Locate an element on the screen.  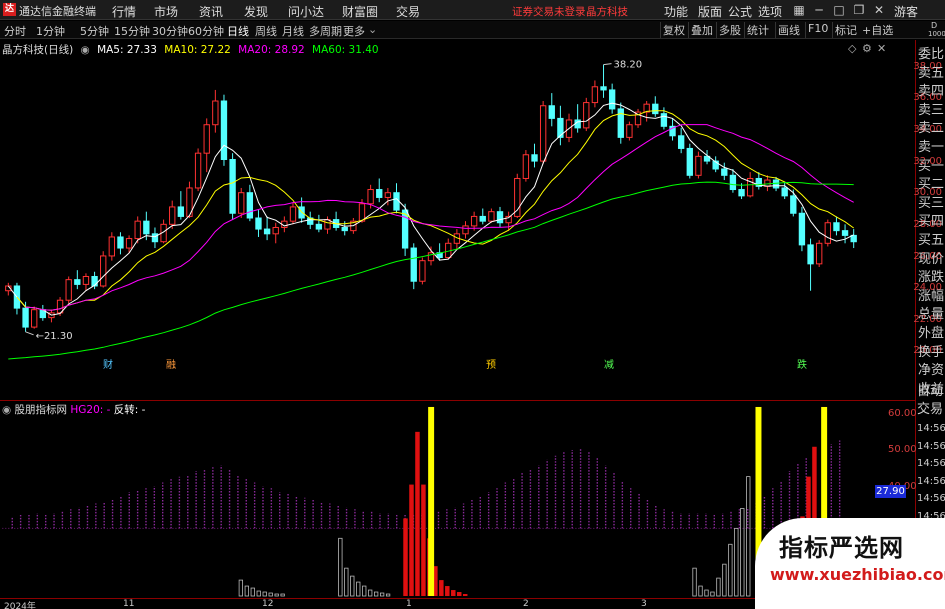
tab-60min: 60分钟 is located at coordinates (206, 31).